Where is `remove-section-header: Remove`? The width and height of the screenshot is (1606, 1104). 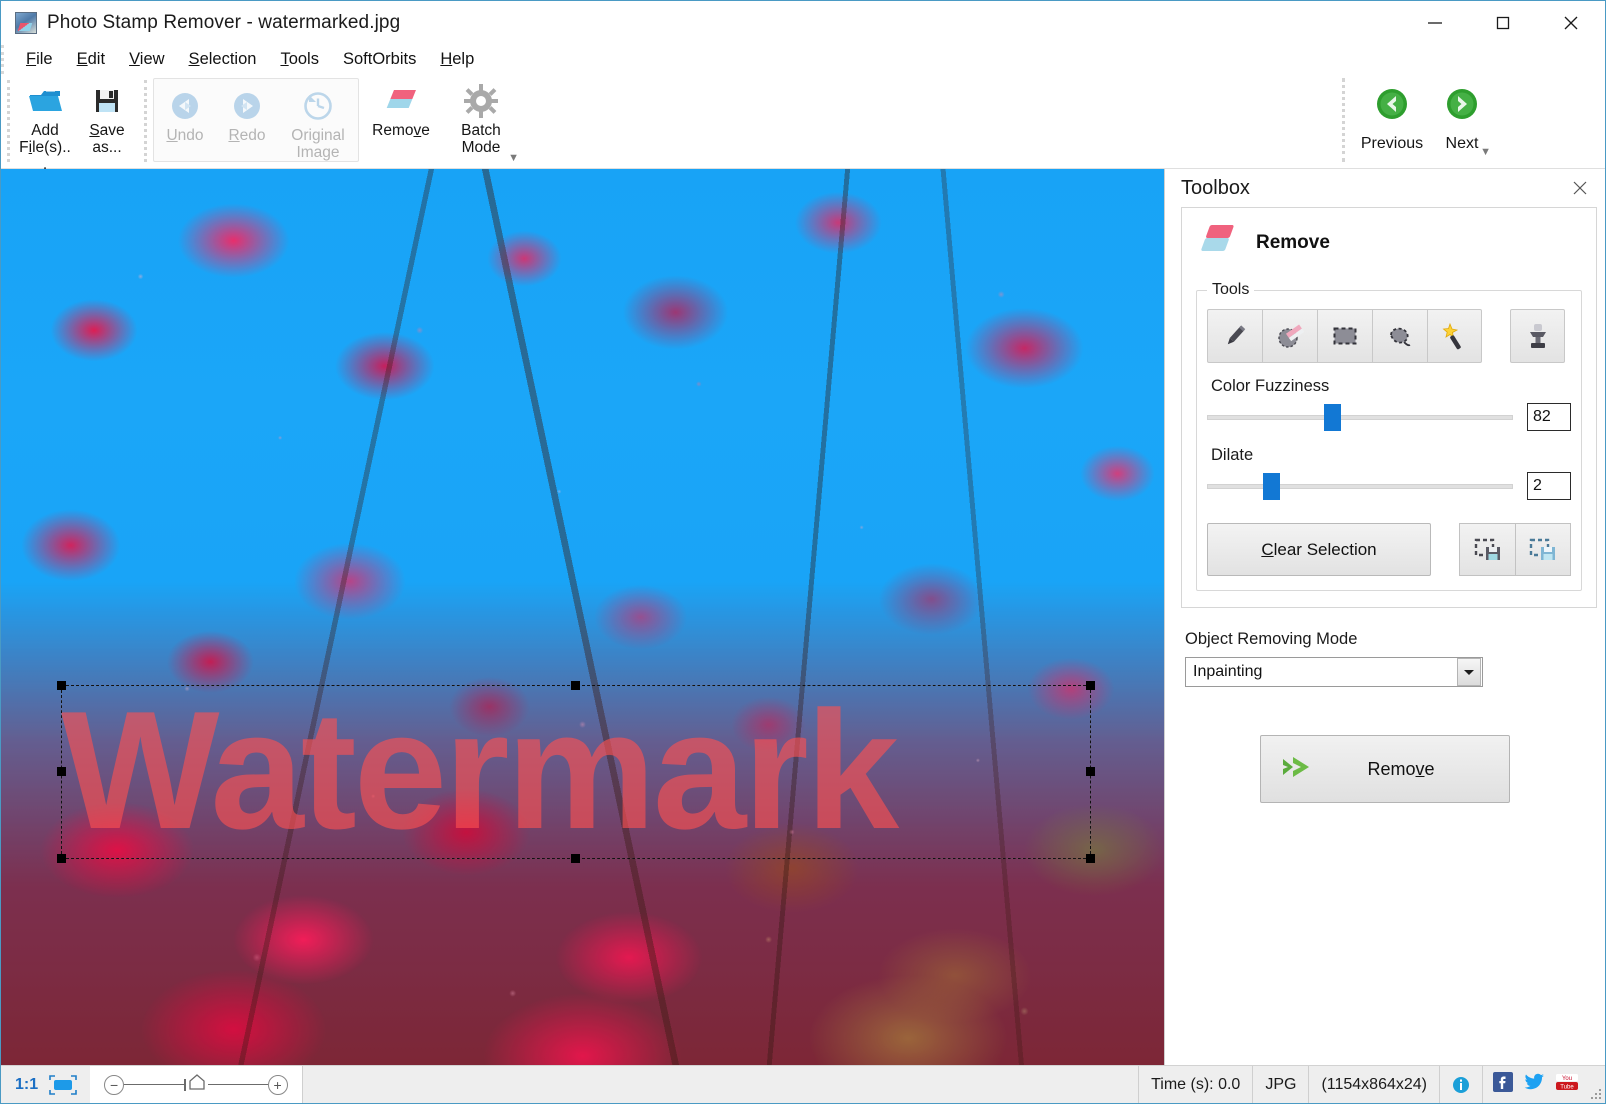 remove-section-header: Remove is located at coordinates (1389, 242).